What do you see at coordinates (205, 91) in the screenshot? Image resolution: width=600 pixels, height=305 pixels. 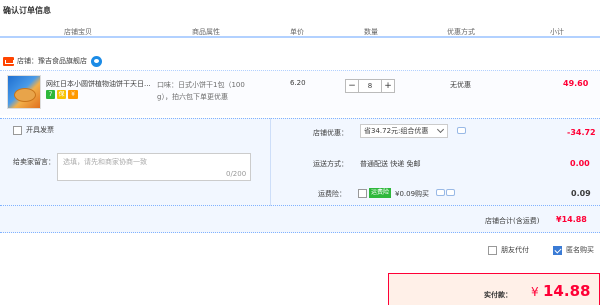 I see `product-attributes: 口味：日式小饼干1包（100 g），拍六包下单更优惠` at bounding box center [205, 91].